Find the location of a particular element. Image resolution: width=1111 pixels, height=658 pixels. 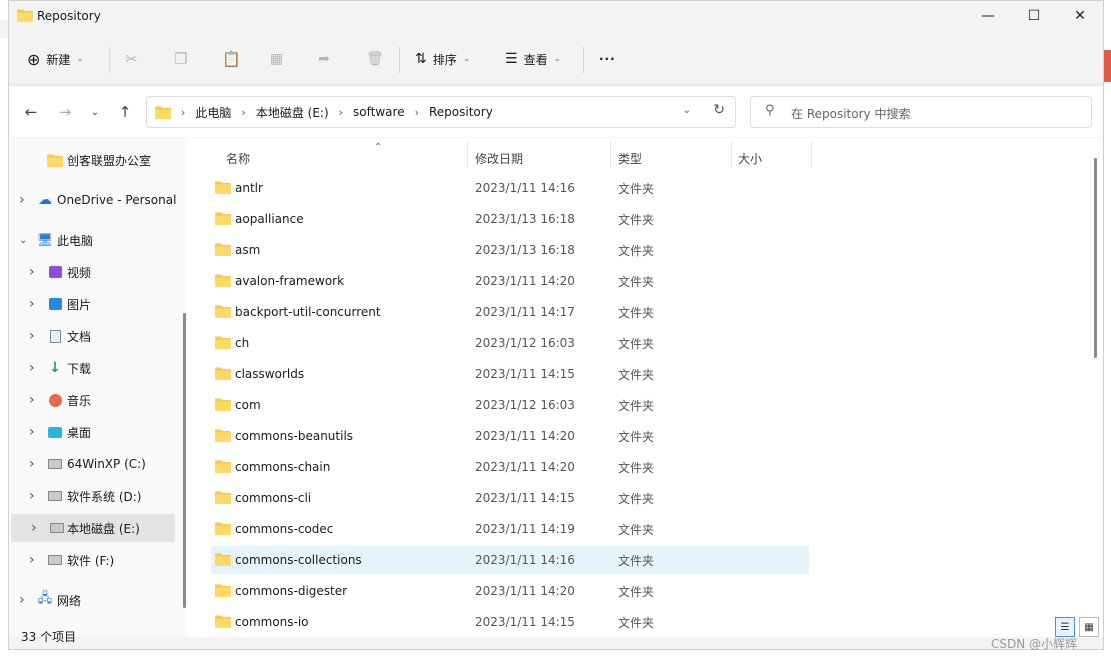

document-icon is located at coordinates (55, 336).